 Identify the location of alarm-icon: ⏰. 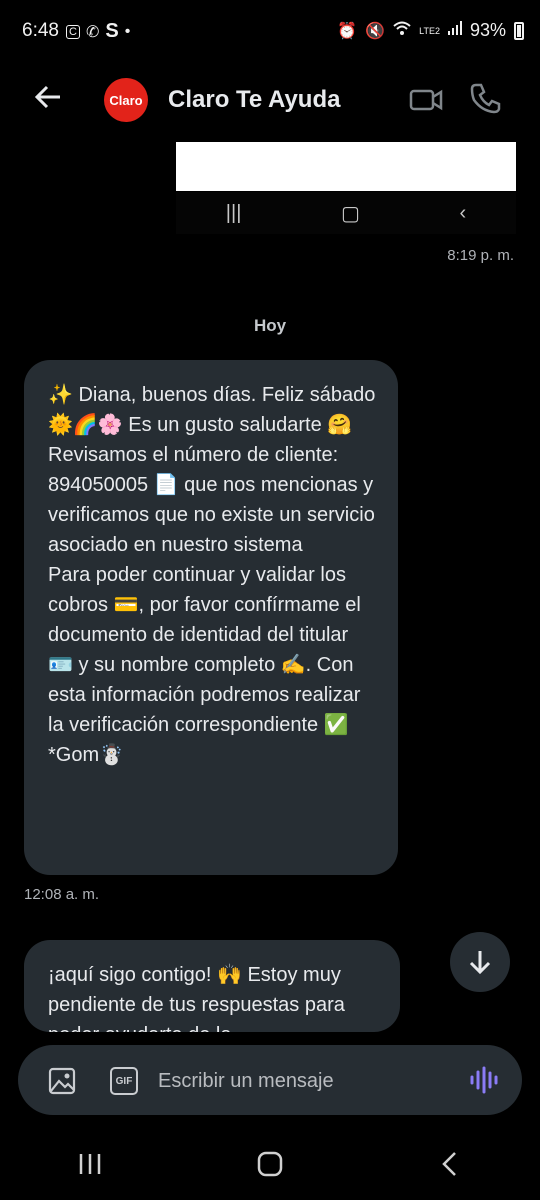
(347, 31).